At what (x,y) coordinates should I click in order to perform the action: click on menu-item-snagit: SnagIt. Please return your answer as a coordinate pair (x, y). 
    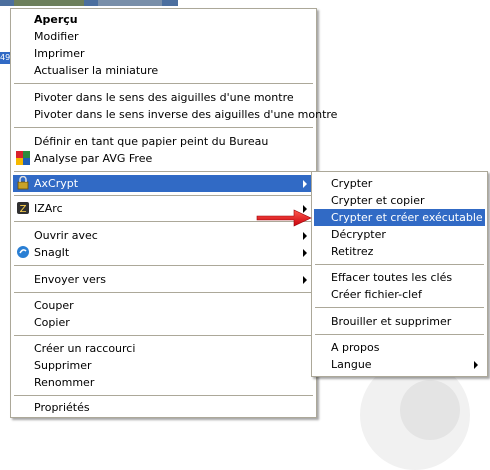
    Looking at the image, I should click on (163, 252).